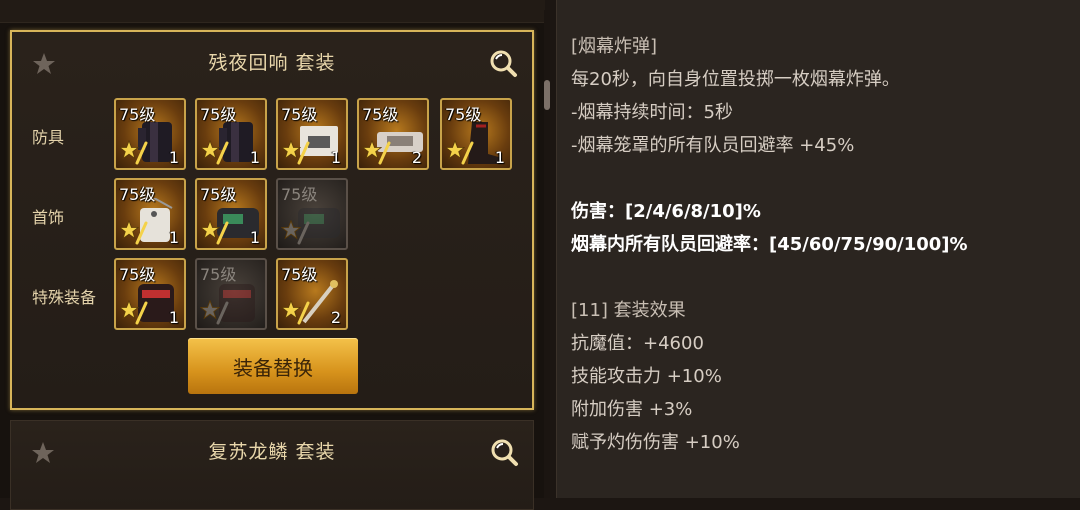  Describe the element at coordinates (273, 366) in the screenshot. I see `equipment-swap-button: 装备替换` at that location.